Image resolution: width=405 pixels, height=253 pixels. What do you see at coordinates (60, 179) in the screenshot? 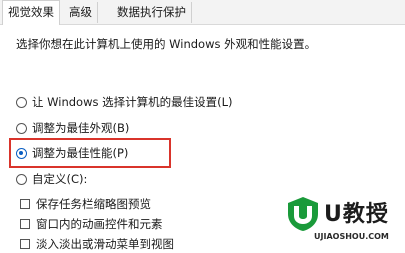
I see `radio-label: 自定义(C):` at bounding box center [60, 179].